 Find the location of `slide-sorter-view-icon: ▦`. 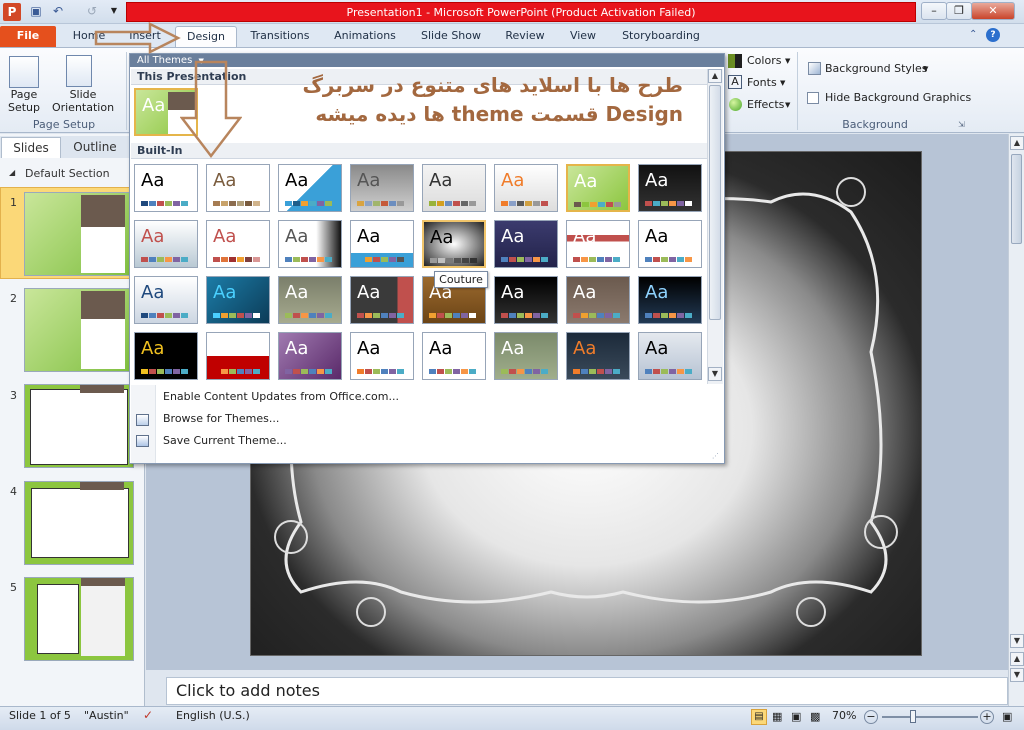

slide-sorter-view-icon: ▦ is located at coordinates (777, 716).